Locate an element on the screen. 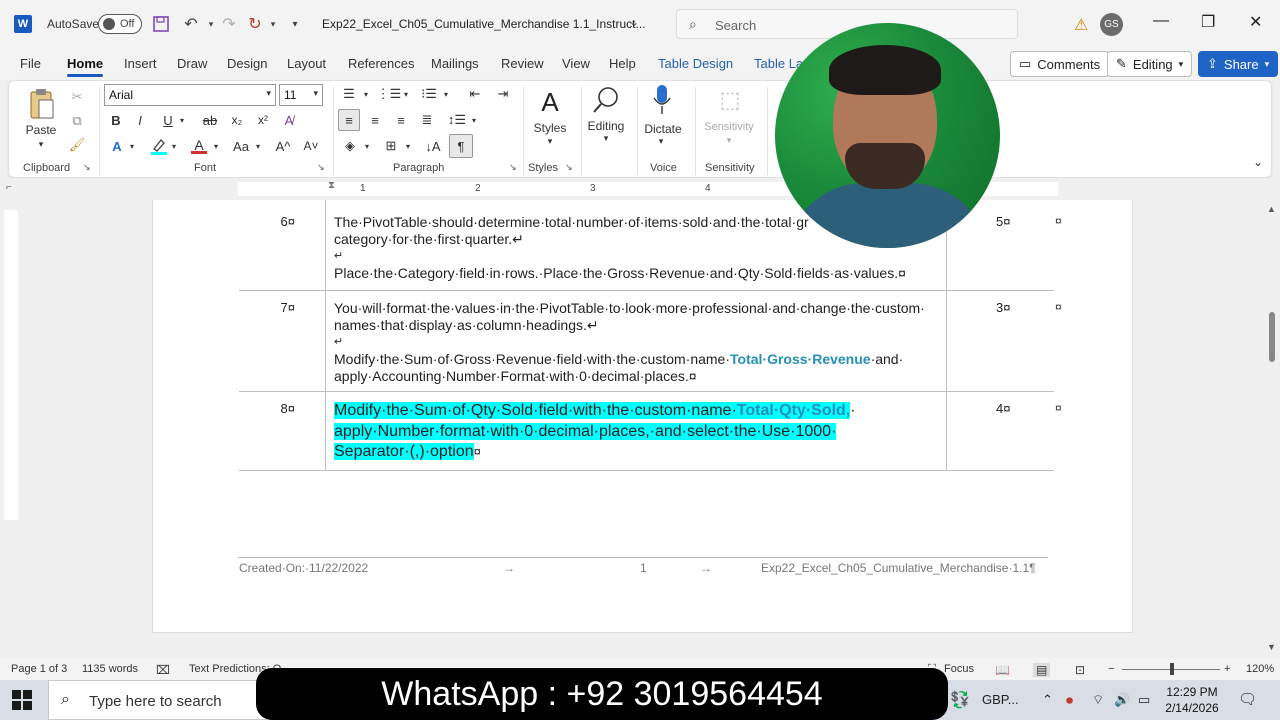 The width and height of the screenshot is (1280, 720). tab-design: Design is located at coordinates (247, 63).